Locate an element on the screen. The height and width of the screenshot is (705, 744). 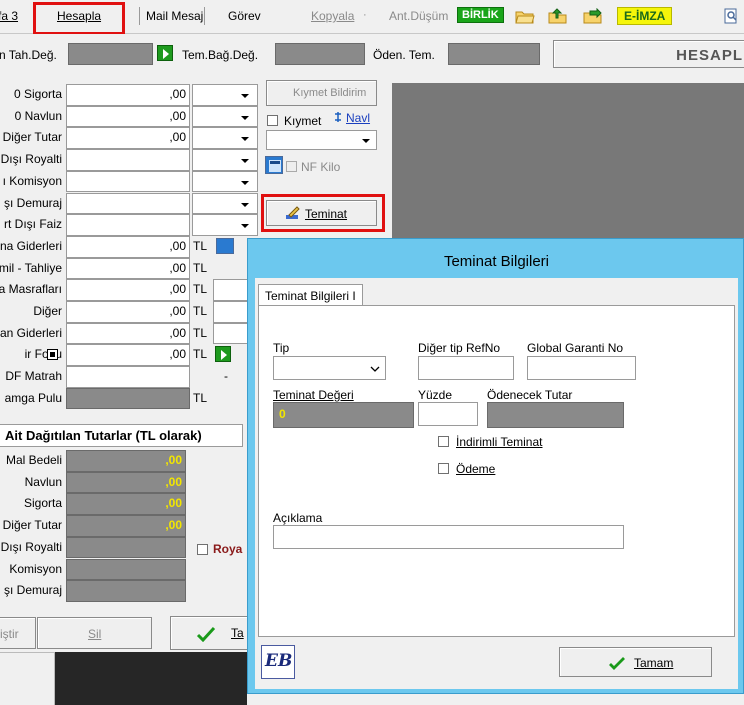
degistir-button: iştir is located at coordinates (18, 633).